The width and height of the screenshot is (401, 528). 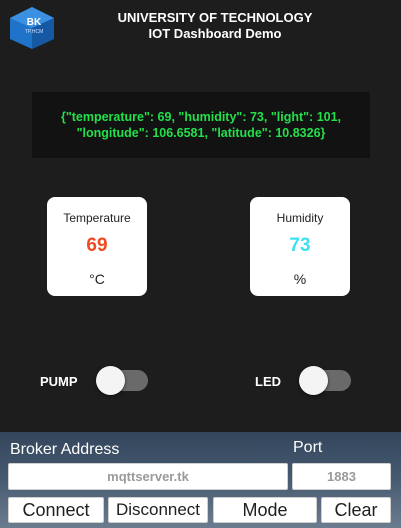 I want to click on led-toggle-knob, so click(x=313, y=380).